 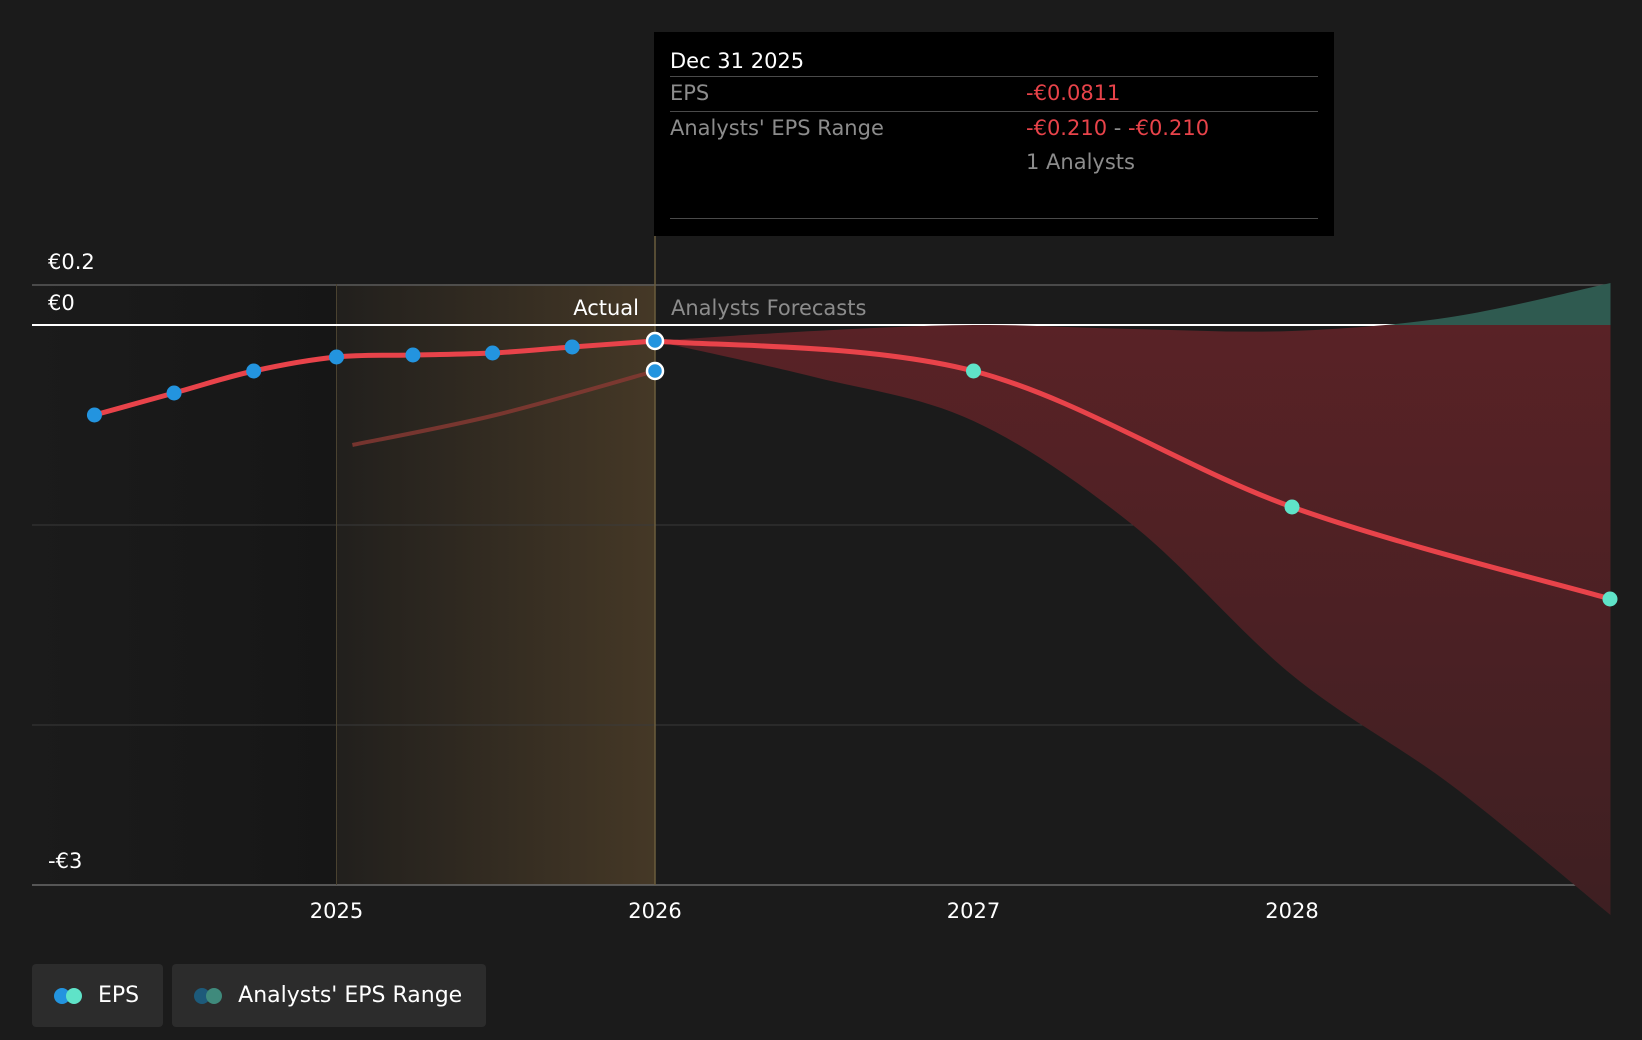 I want to click on legend-range-swatch, so click(x=209, y=996).